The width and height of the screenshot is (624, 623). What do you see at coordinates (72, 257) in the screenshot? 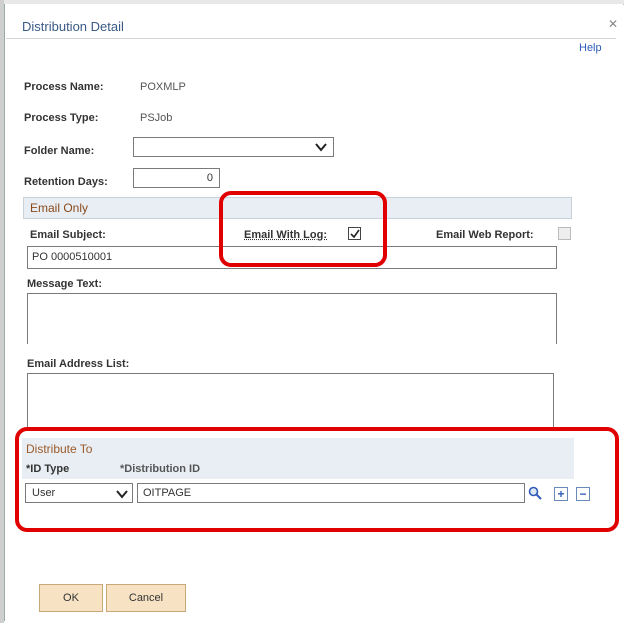
I see `email-subject-value: PO 0000510001` at bounding box center [72, 257].